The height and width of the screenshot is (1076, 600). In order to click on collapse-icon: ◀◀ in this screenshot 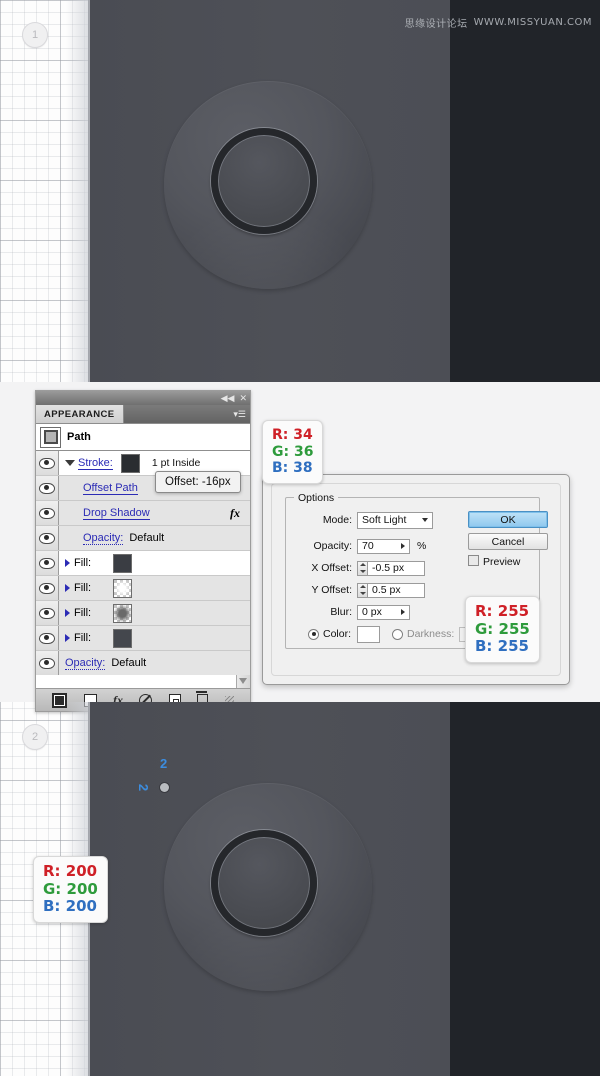, I will do `click(228, 398)`.